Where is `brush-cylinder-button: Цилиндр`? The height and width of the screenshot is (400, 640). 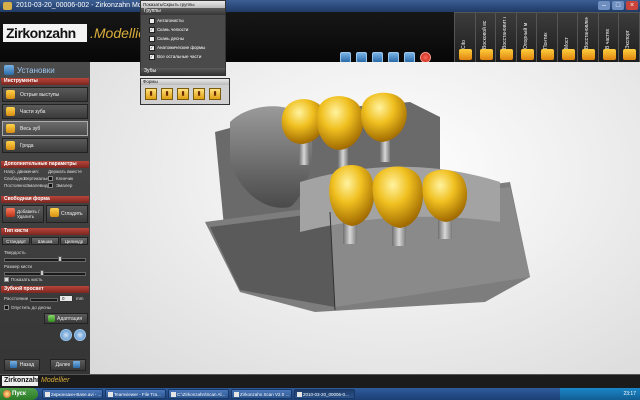
brush-cylinder-button: Цилиндр is located at coordinates (74, 241).